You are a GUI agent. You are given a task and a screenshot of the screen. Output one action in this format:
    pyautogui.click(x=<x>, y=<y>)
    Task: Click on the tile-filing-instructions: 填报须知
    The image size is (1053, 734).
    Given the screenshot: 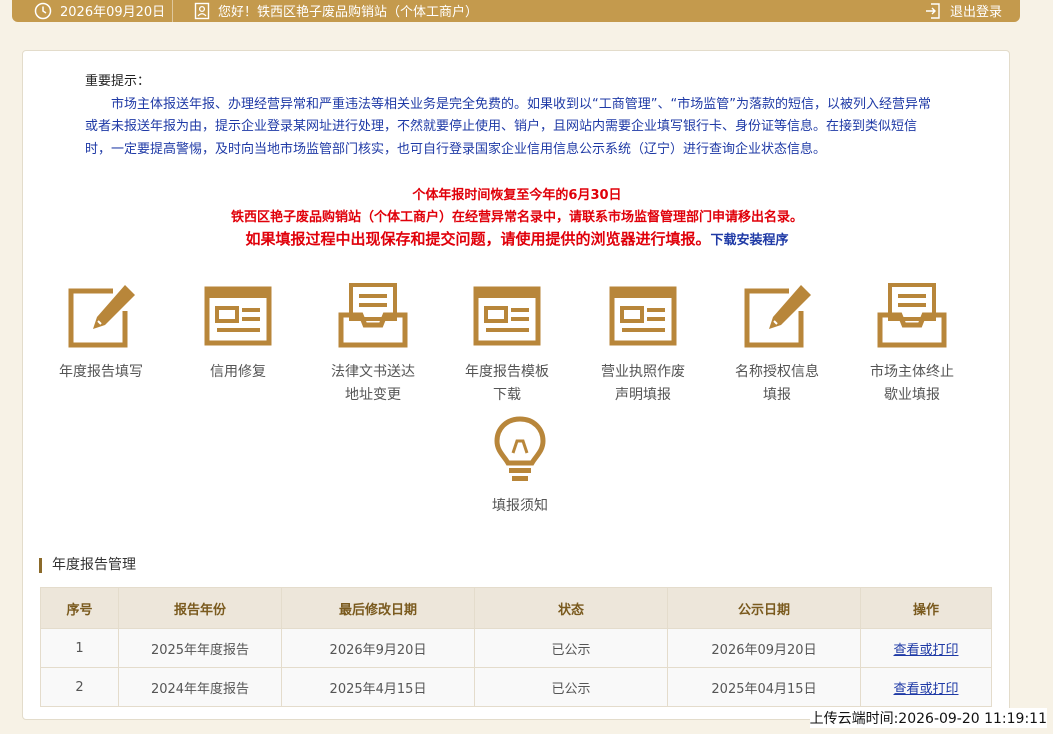 What is the action you would take?
    pyautogui.click(x=520, y=466)
    